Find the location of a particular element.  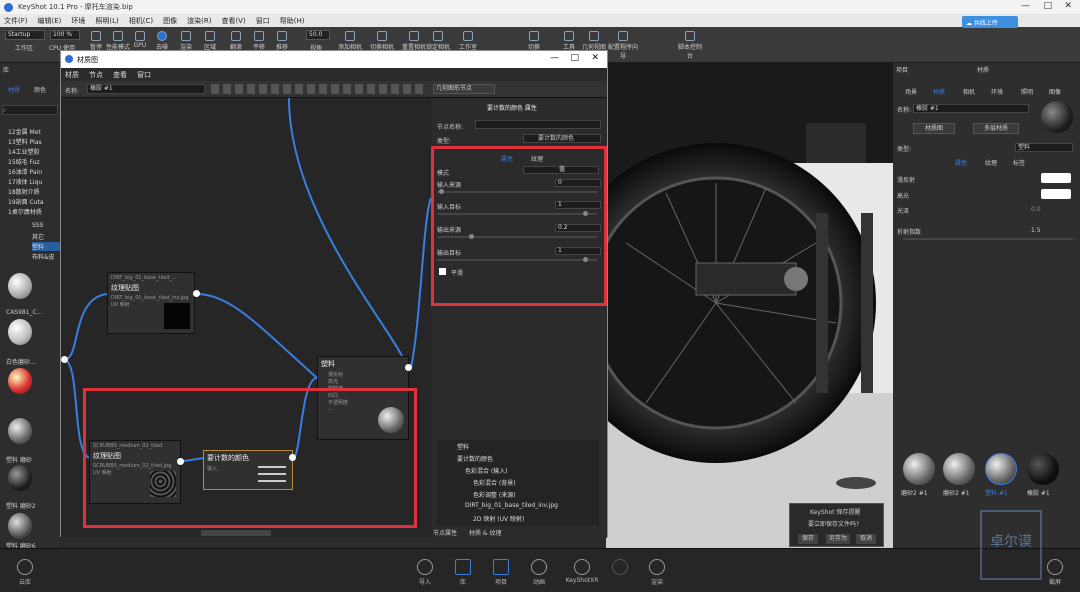

animation-button: 动画 is located at coordinates (539, 572).